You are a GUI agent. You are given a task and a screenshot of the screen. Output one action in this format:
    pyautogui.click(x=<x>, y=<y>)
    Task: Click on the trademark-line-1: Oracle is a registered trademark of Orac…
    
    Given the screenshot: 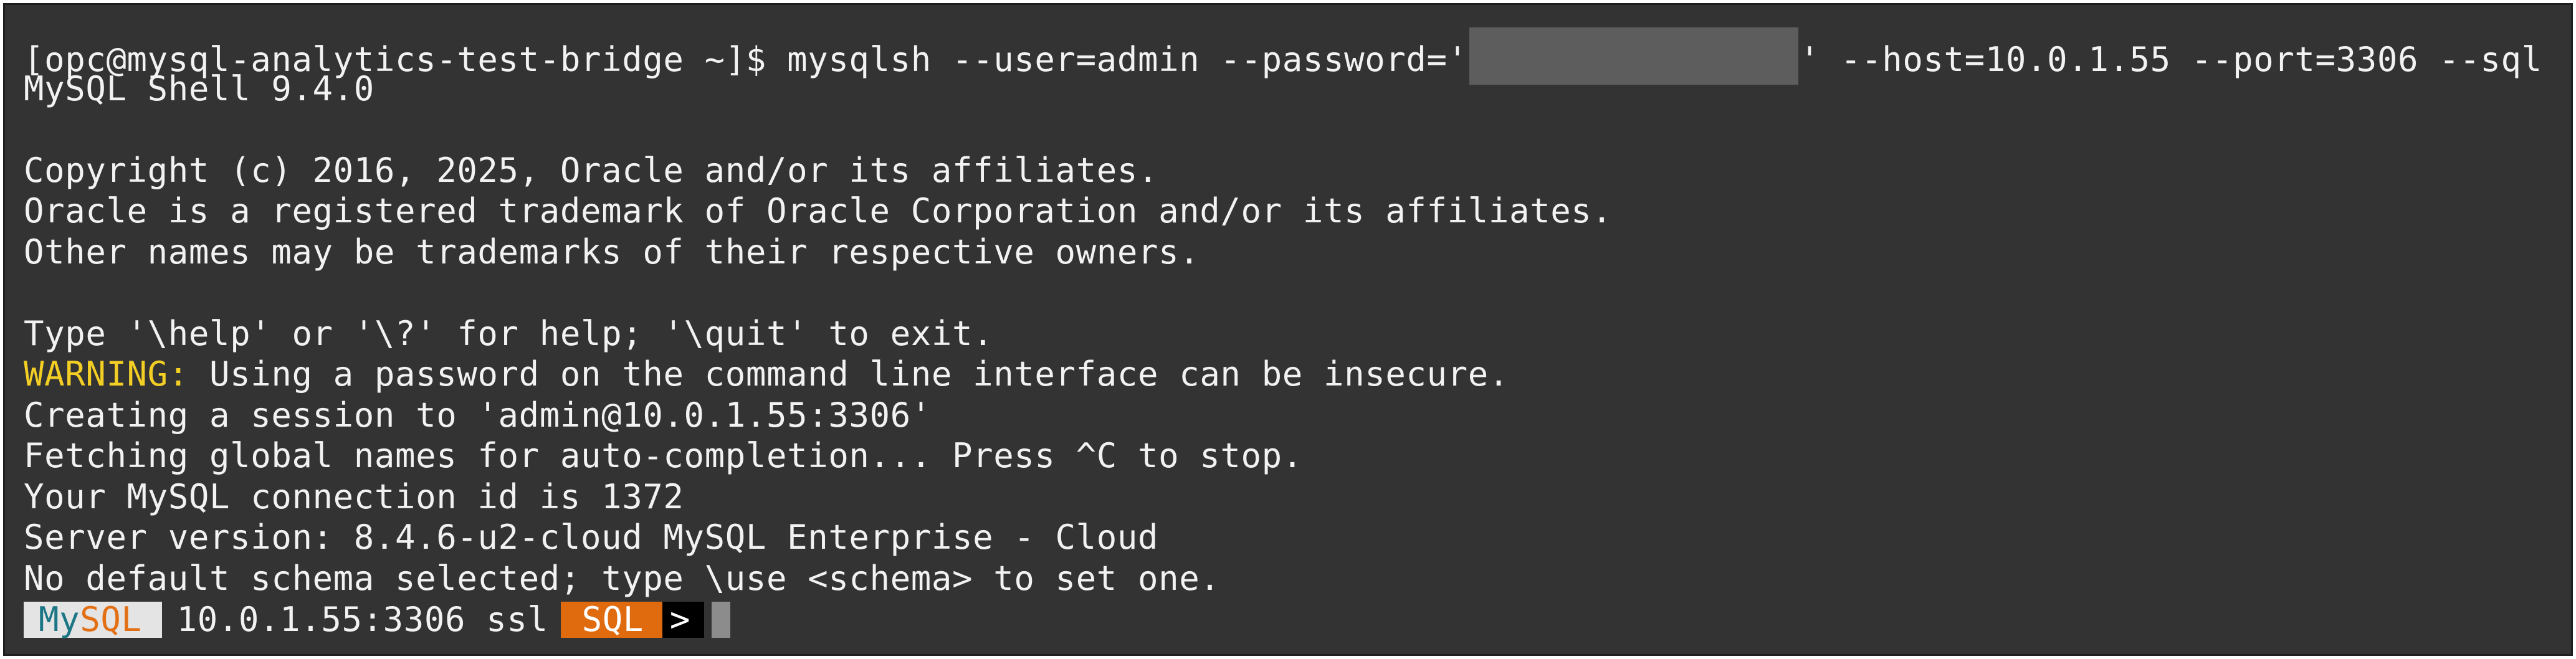 What is the action you would take?
    pyautogui.click(x=819, y=210)
    